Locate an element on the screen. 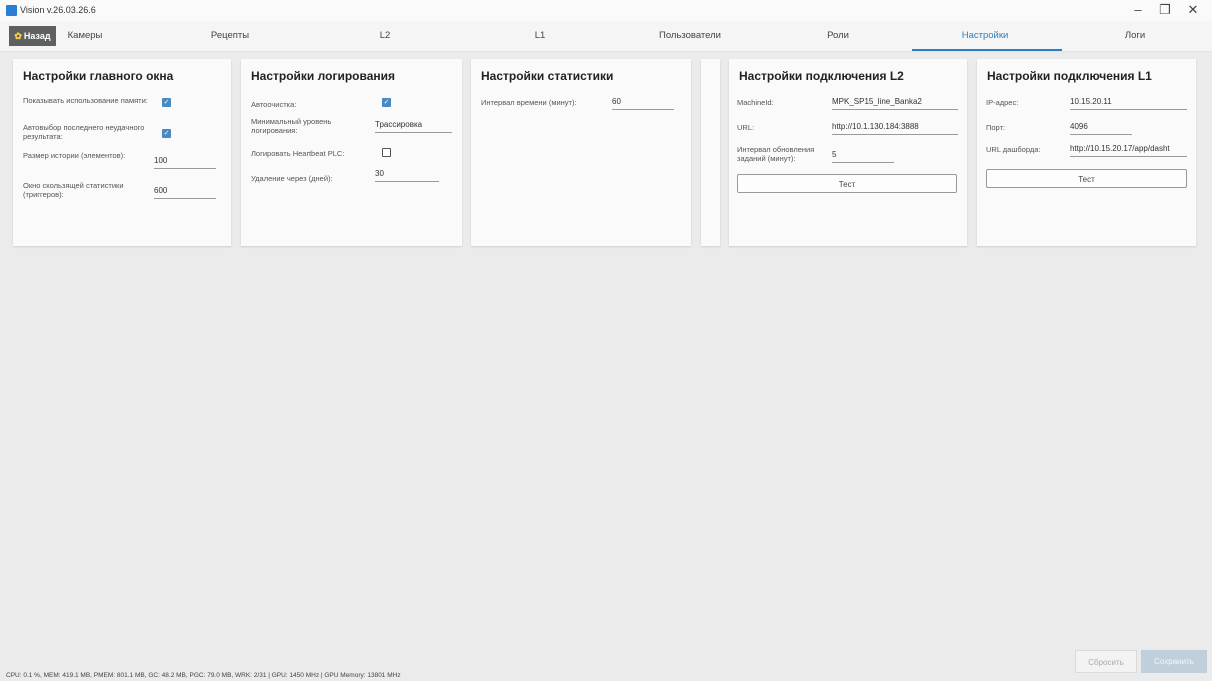 This screenshot has width=1212, height=681. port-label: Порт: is located at coordinates (996, 127).